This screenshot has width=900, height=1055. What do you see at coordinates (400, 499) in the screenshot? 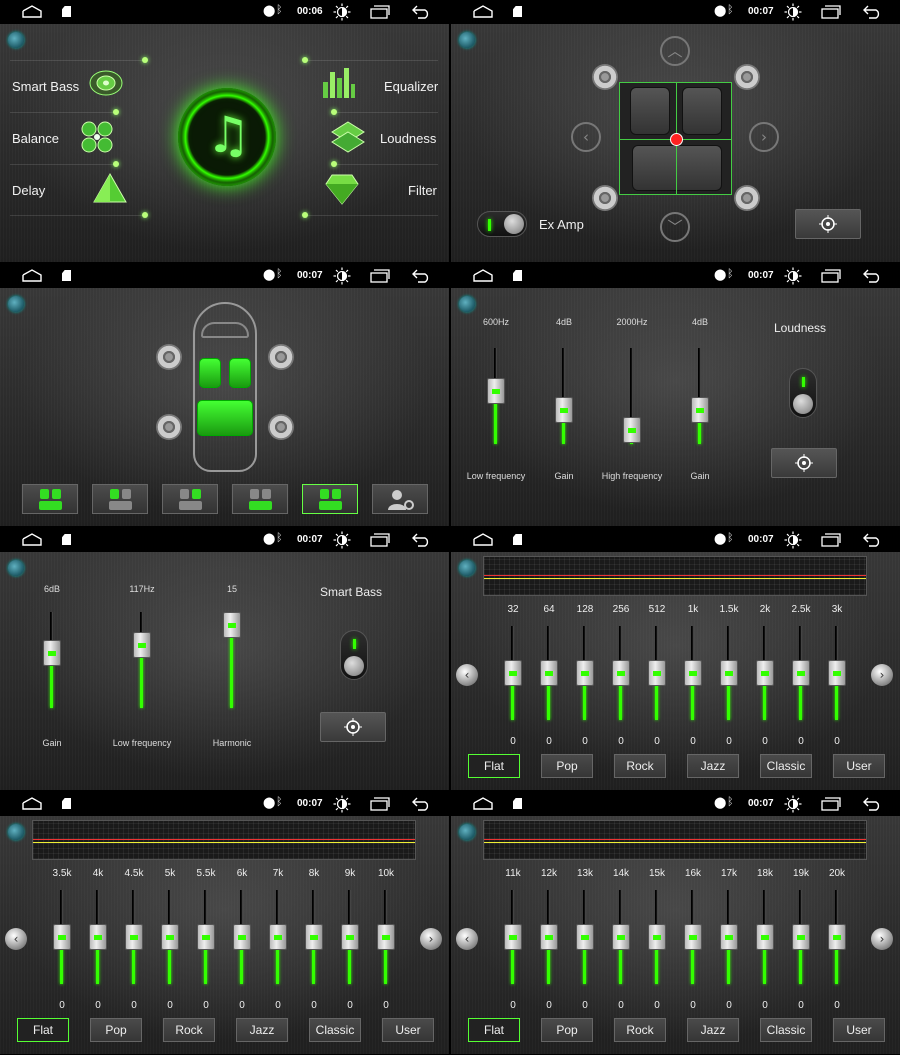
I see `seat-preset-user-settings-button` at bounding box center [400, 499].